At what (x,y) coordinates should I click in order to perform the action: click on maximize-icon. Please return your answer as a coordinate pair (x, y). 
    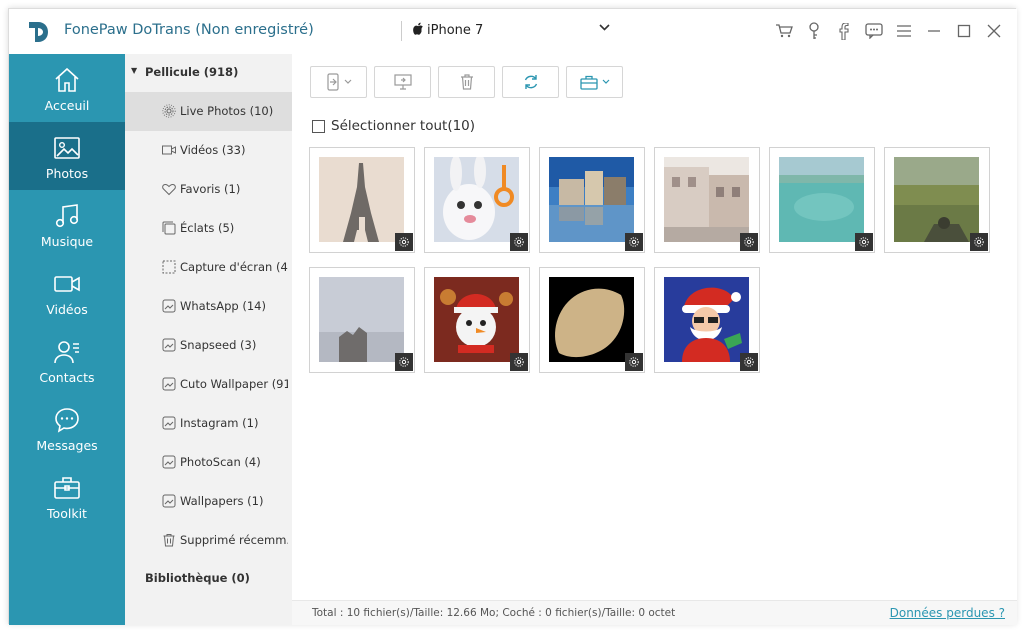
    Looking at the image, I should click on (964, 31).